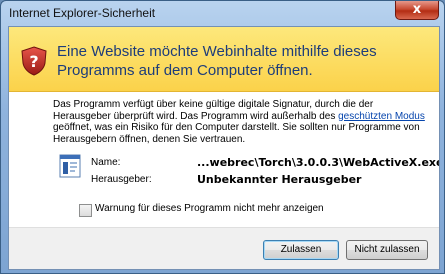 This screenshot has height=274, width=445. Describe the element at coordinates (70, 166) in the screenshot. I see `program-window-icon` at that location.